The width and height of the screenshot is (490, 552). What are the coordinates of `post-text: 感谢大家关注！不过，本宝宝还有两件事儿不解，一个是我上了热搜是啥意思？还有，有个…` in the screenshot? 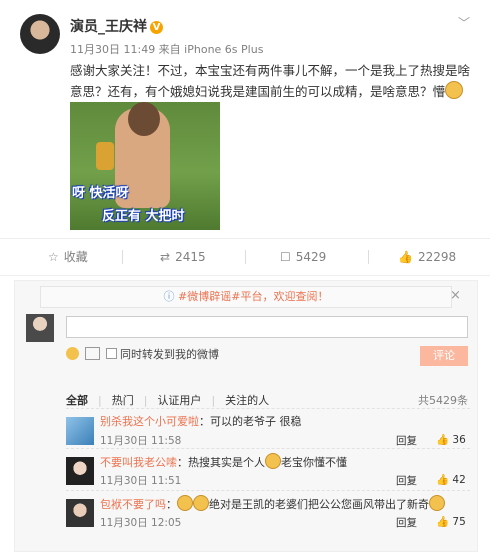 It's located at (270, 81).